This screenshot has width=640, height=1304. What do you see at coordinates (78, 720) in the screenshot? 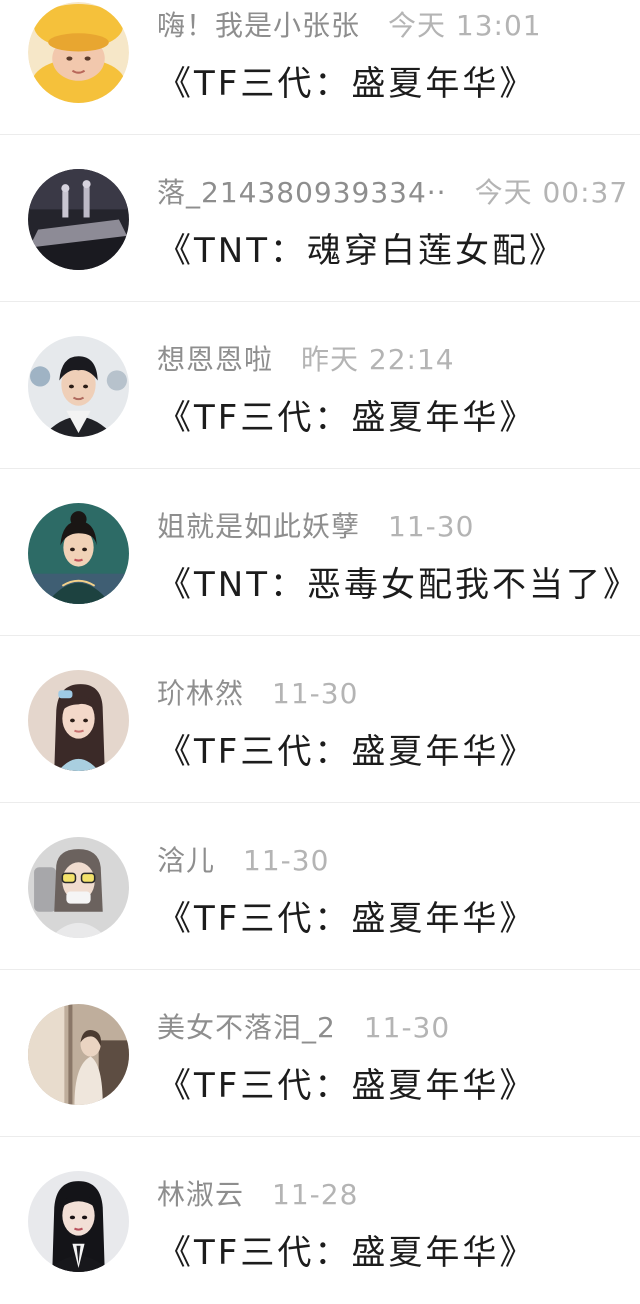
I see `girl-selfie-avatar-icon` at bounding box center [78, 720].